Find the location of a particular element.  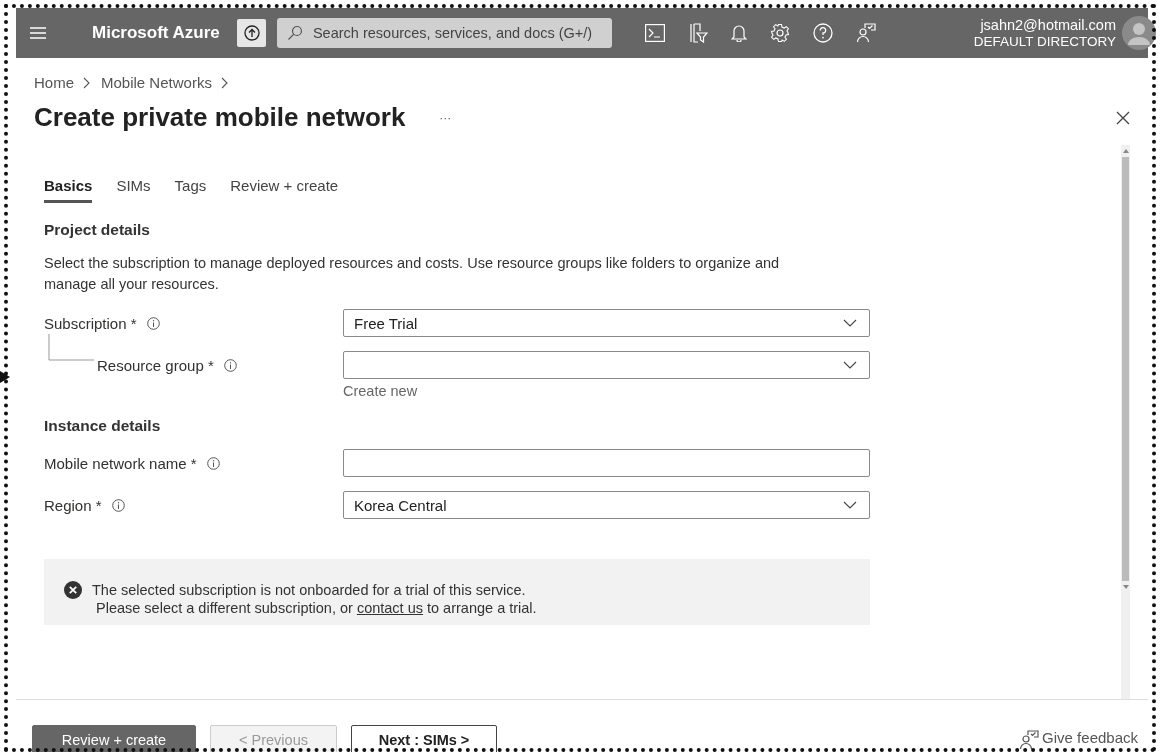

give-feedback-link: Give feedback is located at coordinates (1078, 739).